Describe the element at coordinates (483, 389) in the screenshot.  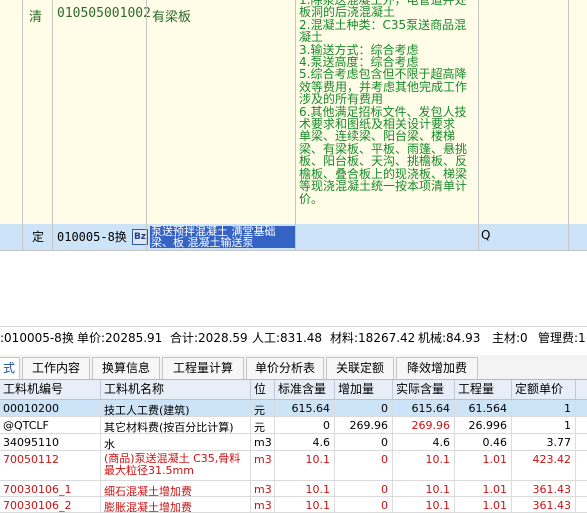
I see `col-qty-header: 工程量` at that location.